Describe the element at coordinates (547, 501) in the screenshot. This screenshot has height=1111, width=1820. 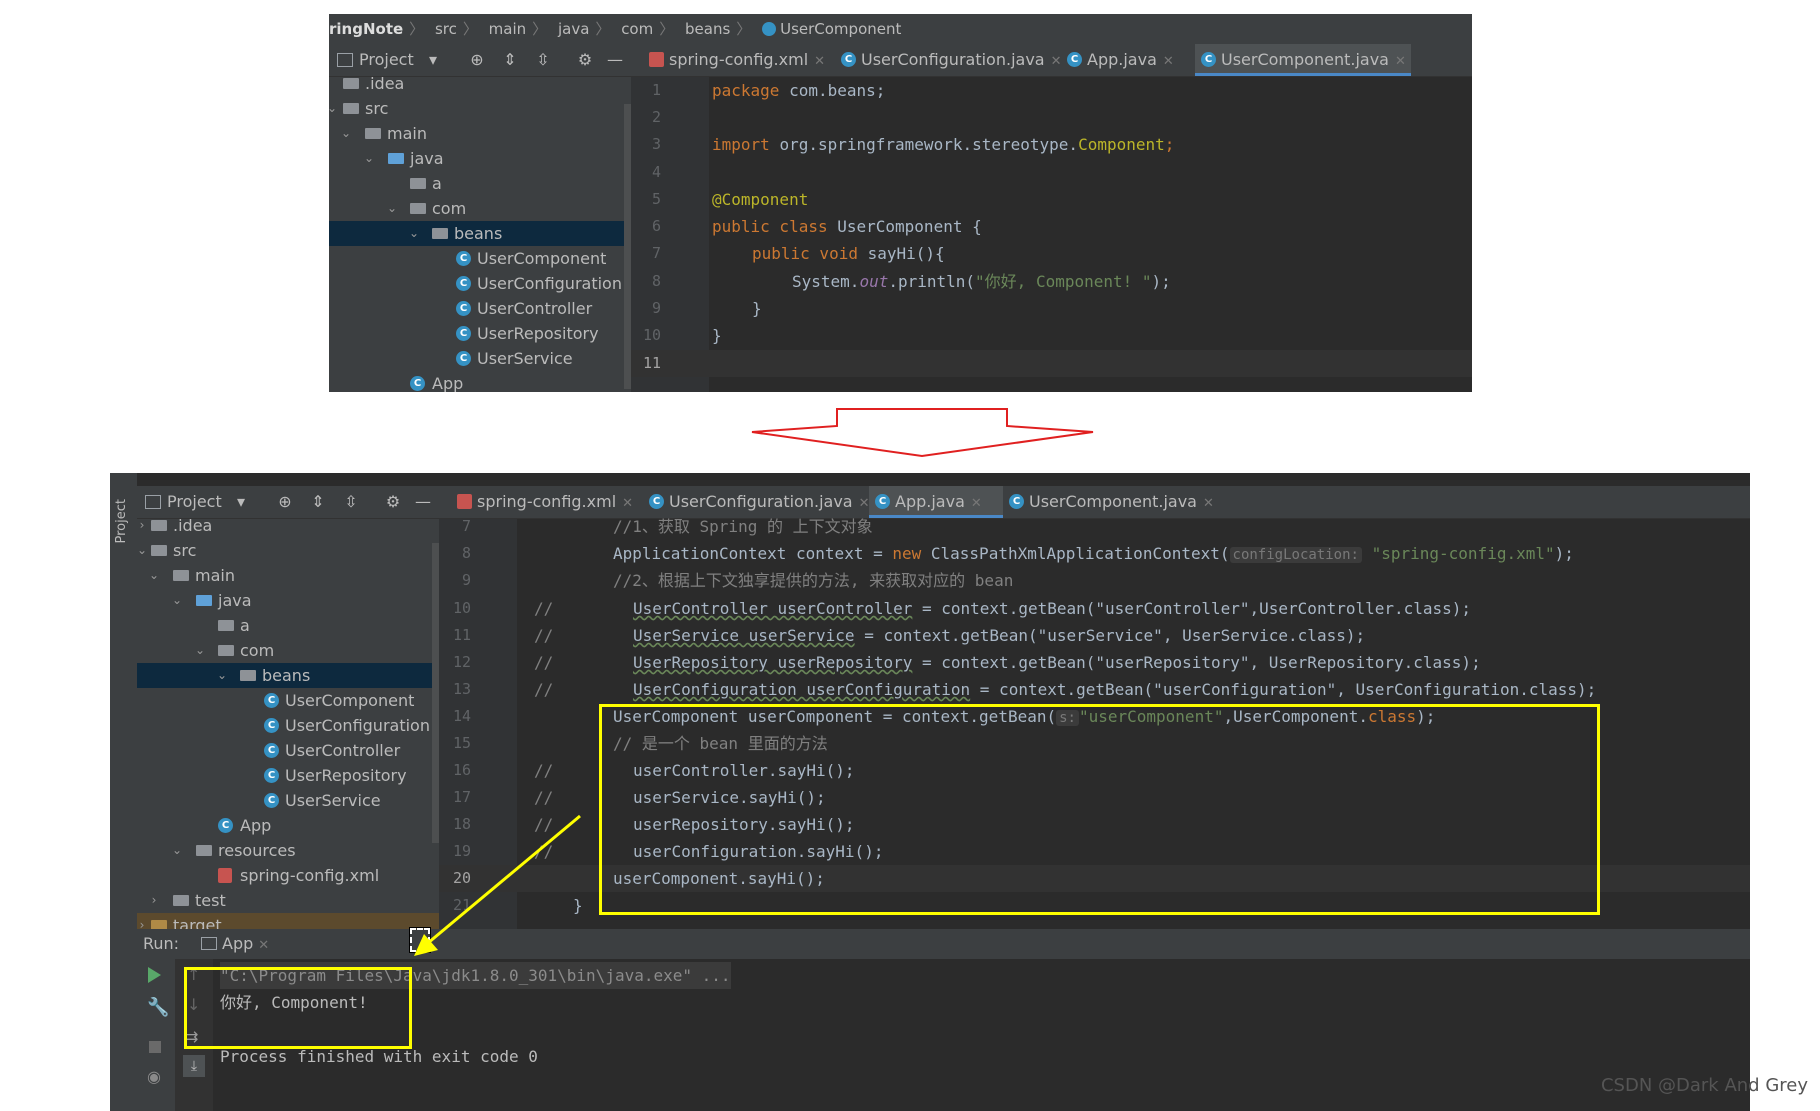
I see `tab-label: spring-config.xml` at that location.